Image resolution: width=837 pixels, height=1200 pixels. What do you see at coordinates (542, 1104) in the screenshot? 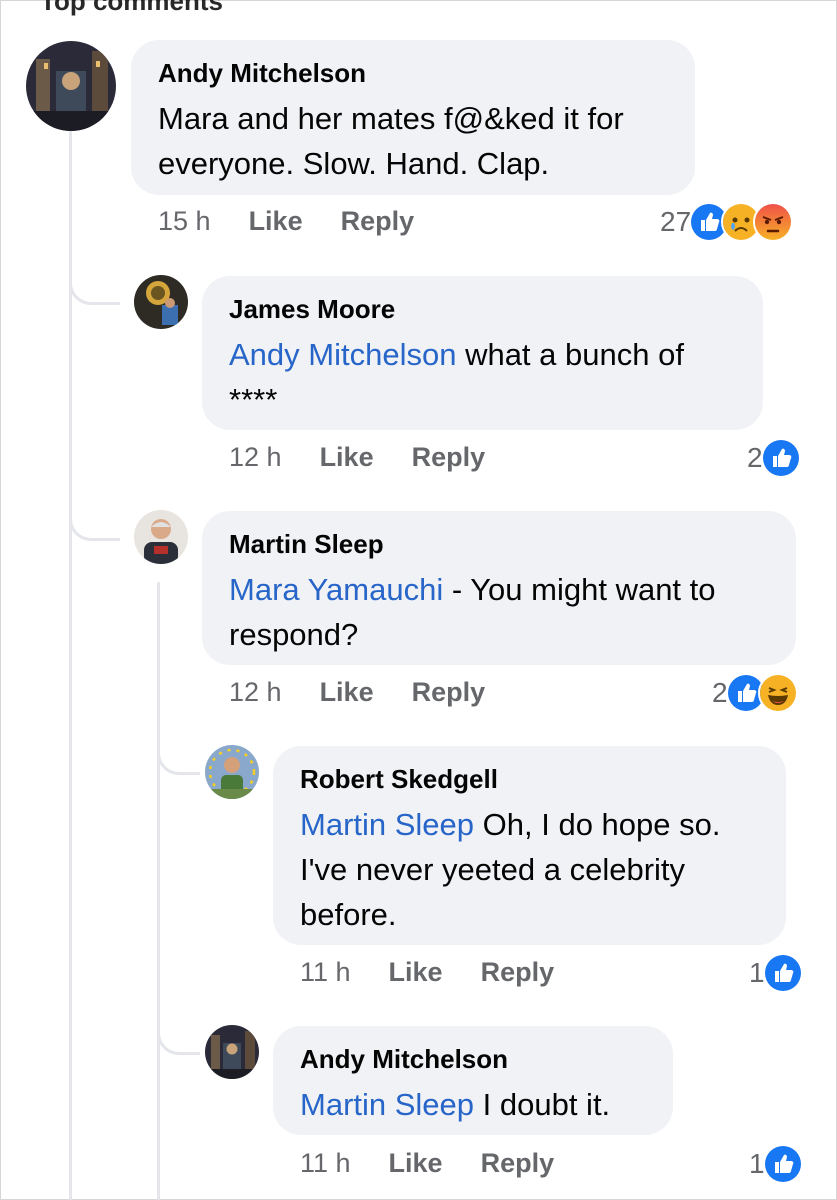
I see `comment-body: I doubt it.` at bounding box center [542, 1104].